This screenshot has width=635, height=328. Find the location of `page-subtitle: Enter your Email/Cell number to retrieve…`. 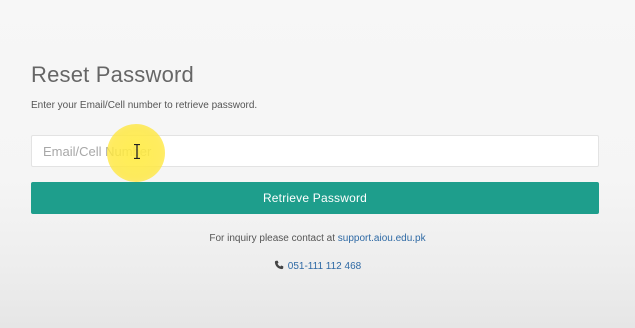

page-subtitle: Enter your Email/Cell number to retrieve… is located at coordinates (144, 105).